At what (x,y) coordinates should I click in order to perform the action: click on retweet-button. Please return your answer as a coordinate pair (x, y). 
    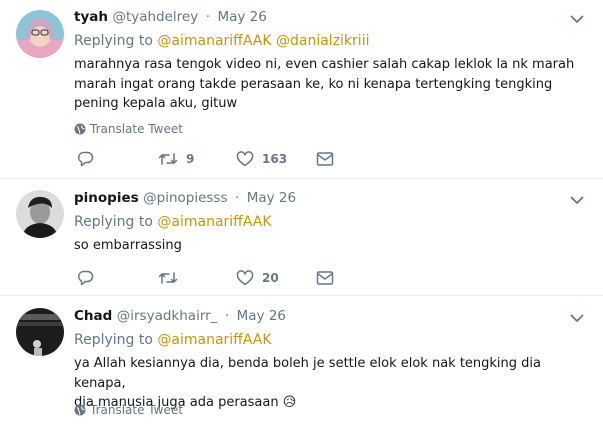
    Looking at the image, I should click on (172, 278).